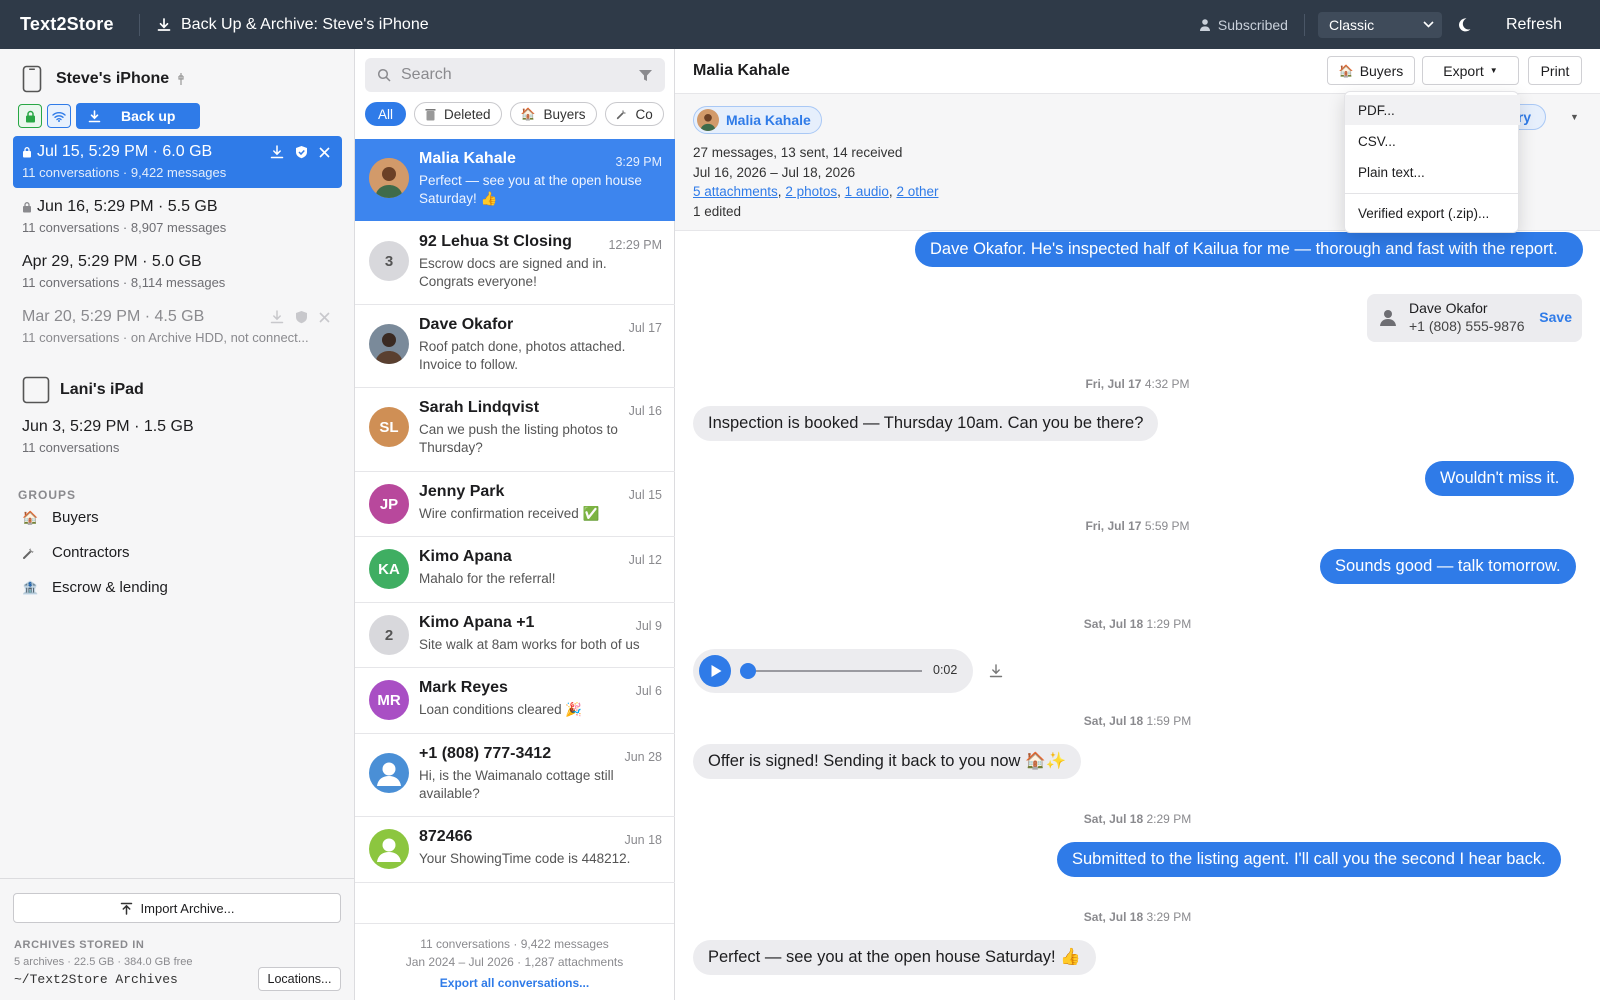  Describe the element at coordinates (634, 114) in the screenshot. I see `filter-chip-contractors: Co` at that location.